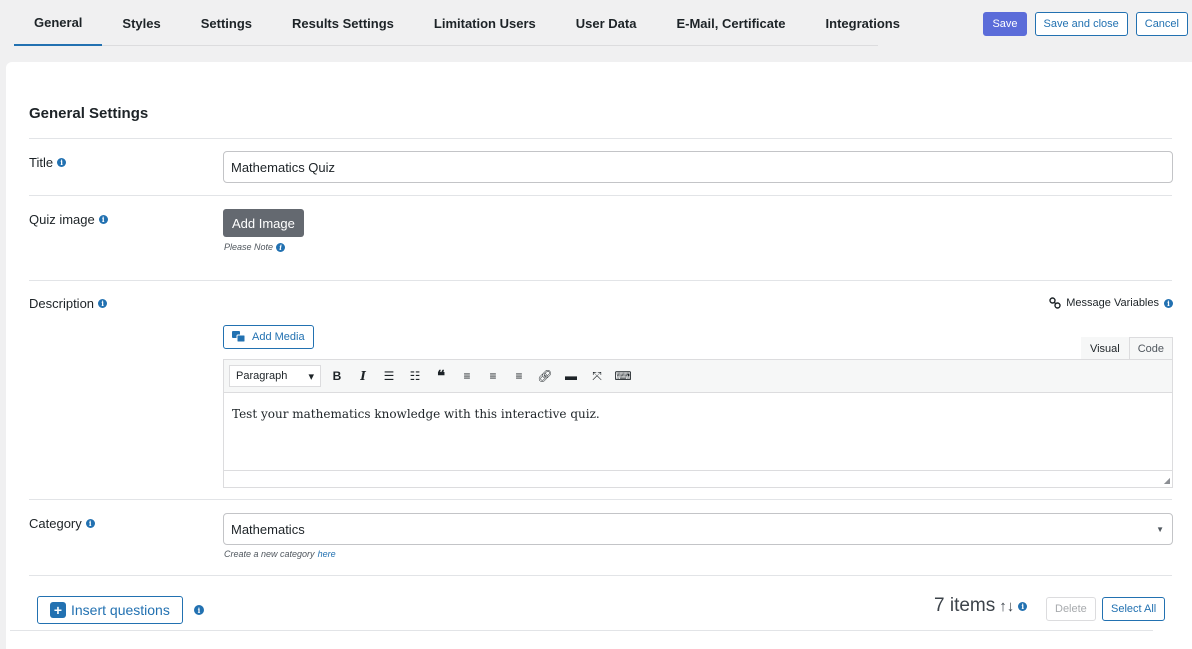  I want to click on insert-questions-button: + Insert questions, so click(110, 610).